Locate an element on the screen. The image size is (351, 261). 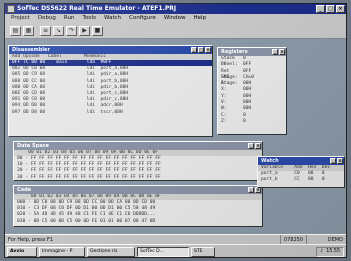
register-row: Z: 0 is located at coordinates (233, 121).